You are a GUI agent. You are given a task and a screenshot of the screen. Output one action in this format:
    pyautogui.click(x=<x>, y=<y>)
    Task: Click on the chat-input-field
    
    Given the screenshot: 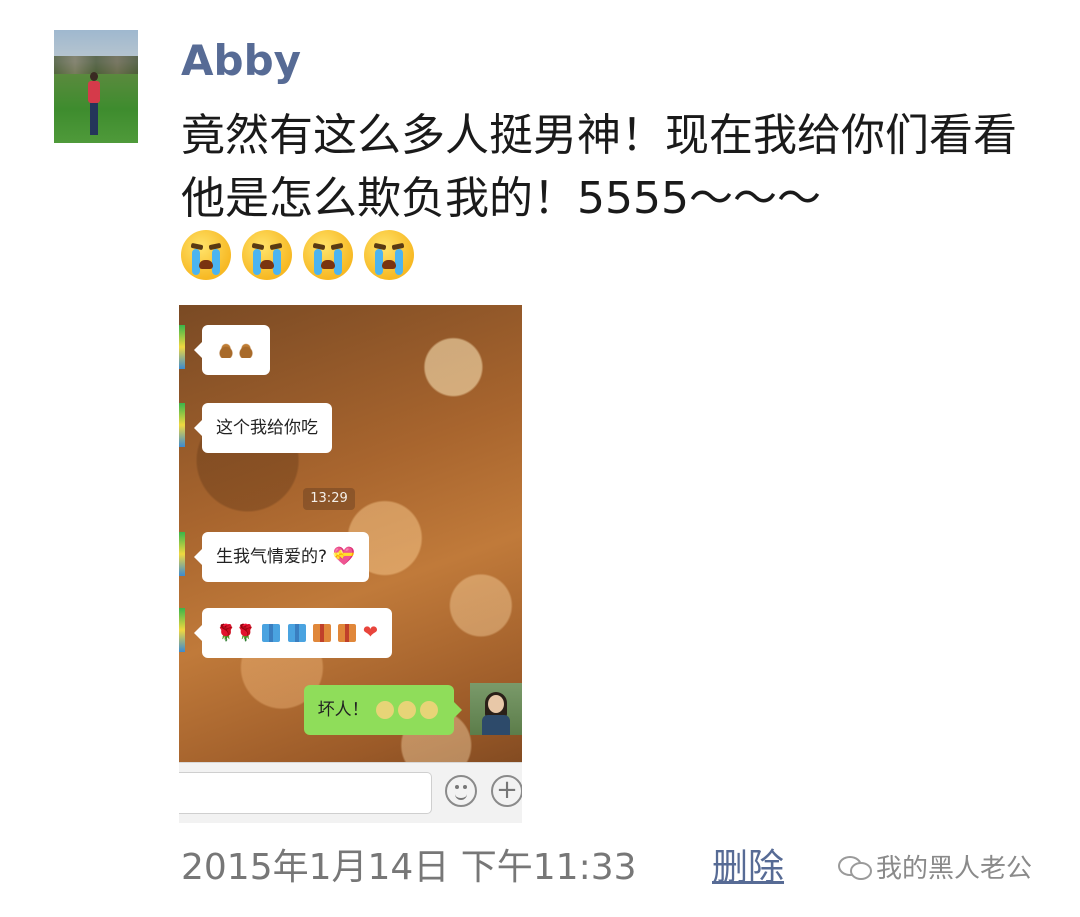 What is the action you would take?
    pyautogui.click(x=305, y=793)
    